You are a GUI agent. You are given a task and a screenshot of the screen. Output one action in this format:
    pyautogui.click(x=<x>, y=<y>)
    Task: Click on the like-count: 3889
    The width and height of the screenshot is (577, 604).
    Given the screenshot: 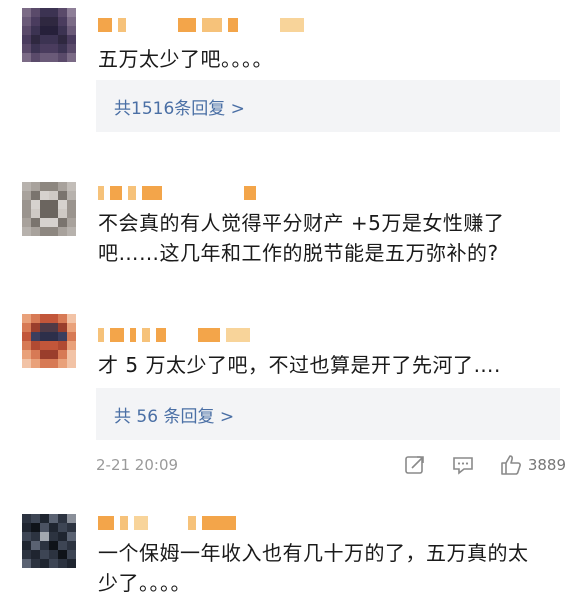 What is the action you would take?
    pyautogui.click(x=546, y=465)
    